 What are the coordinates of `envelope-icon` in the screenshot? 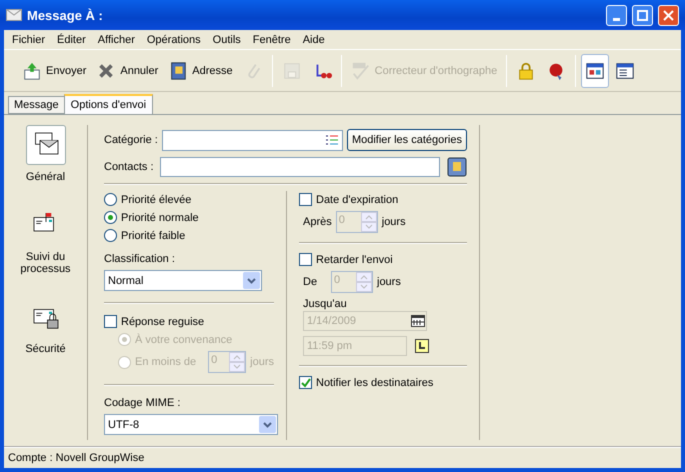 It's located at (14, 15).